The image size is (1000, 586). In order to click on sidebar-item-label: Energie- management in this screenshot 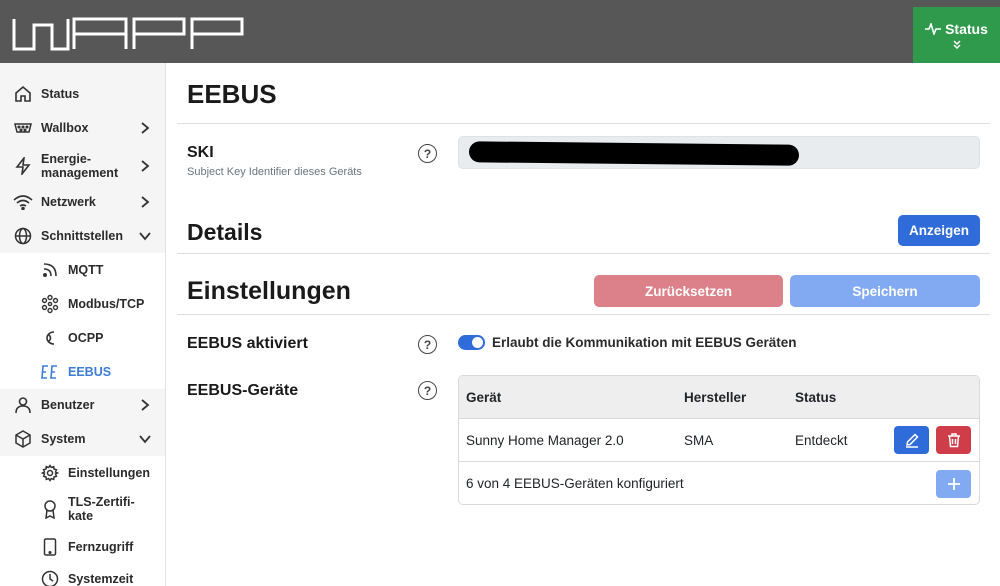, I will do `click(80, 166)`.